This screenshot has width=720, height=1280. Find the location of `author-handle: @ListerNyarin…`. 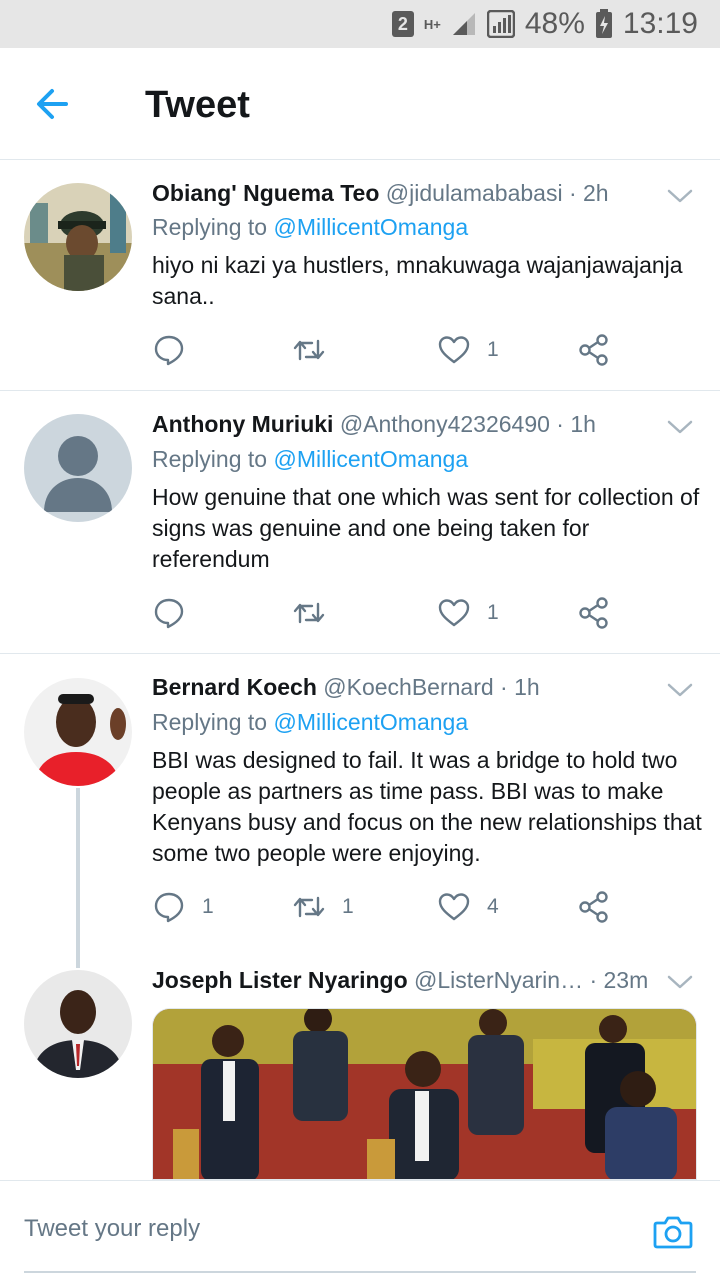

author-handle: @ListerNyarin… is located at coordinates (498, 980).